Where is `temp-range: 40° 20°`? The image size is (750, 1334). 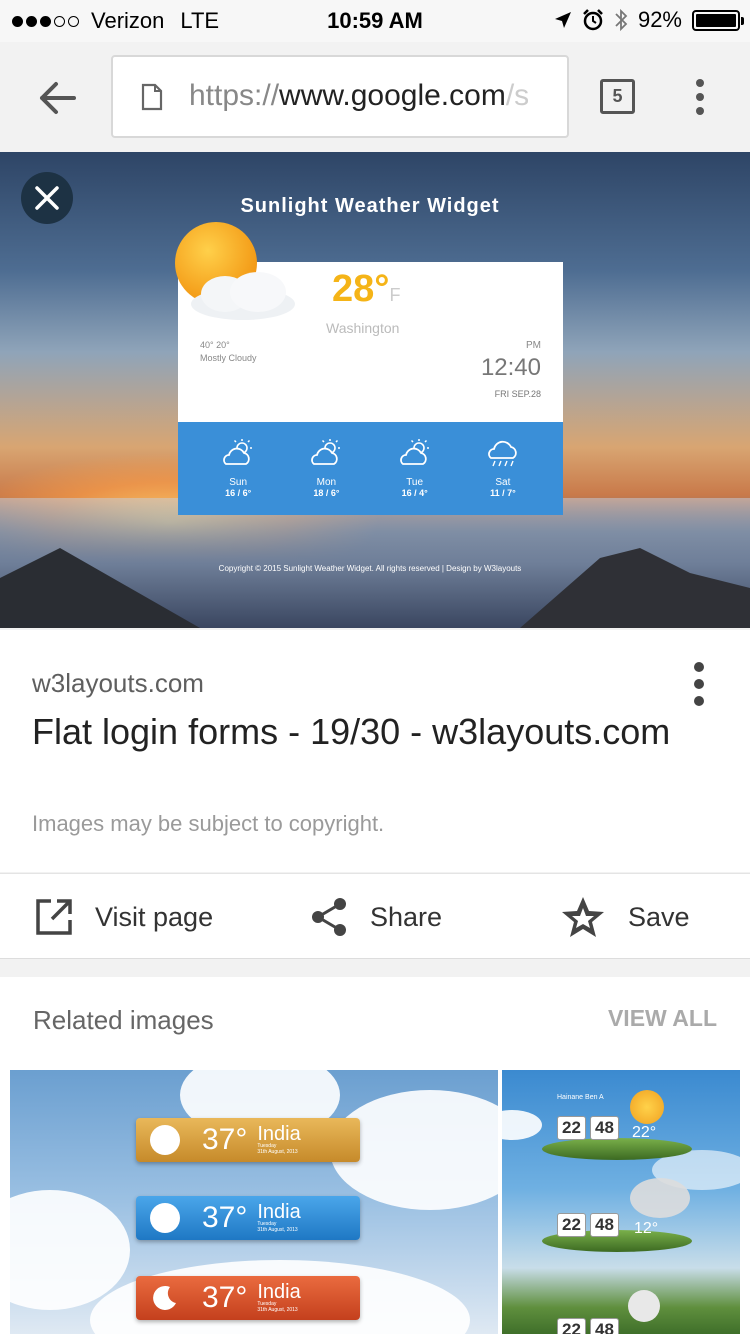
temp-range: 40° 20° is located at coordinates (215, 345).